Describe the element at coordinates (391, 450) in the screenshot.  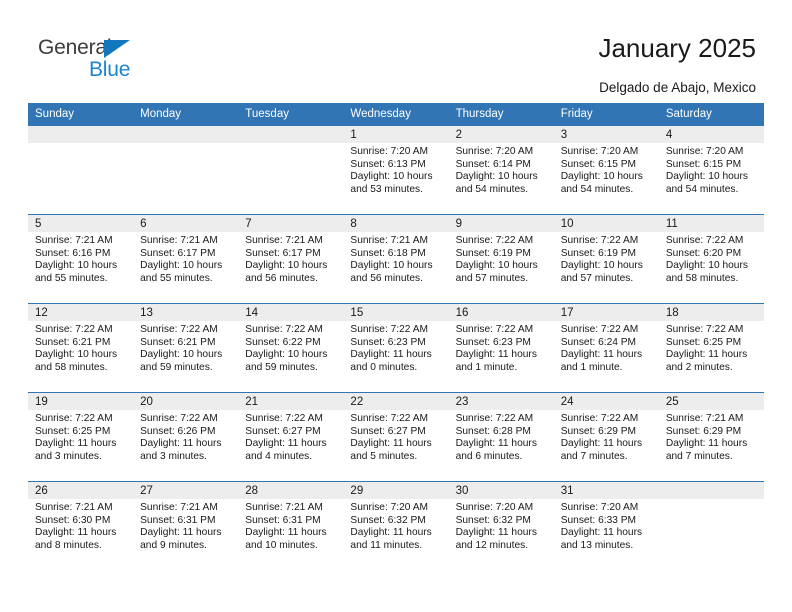
I see `daylight-text: Daylight: 11 hours and 5 minutes.` at that location.